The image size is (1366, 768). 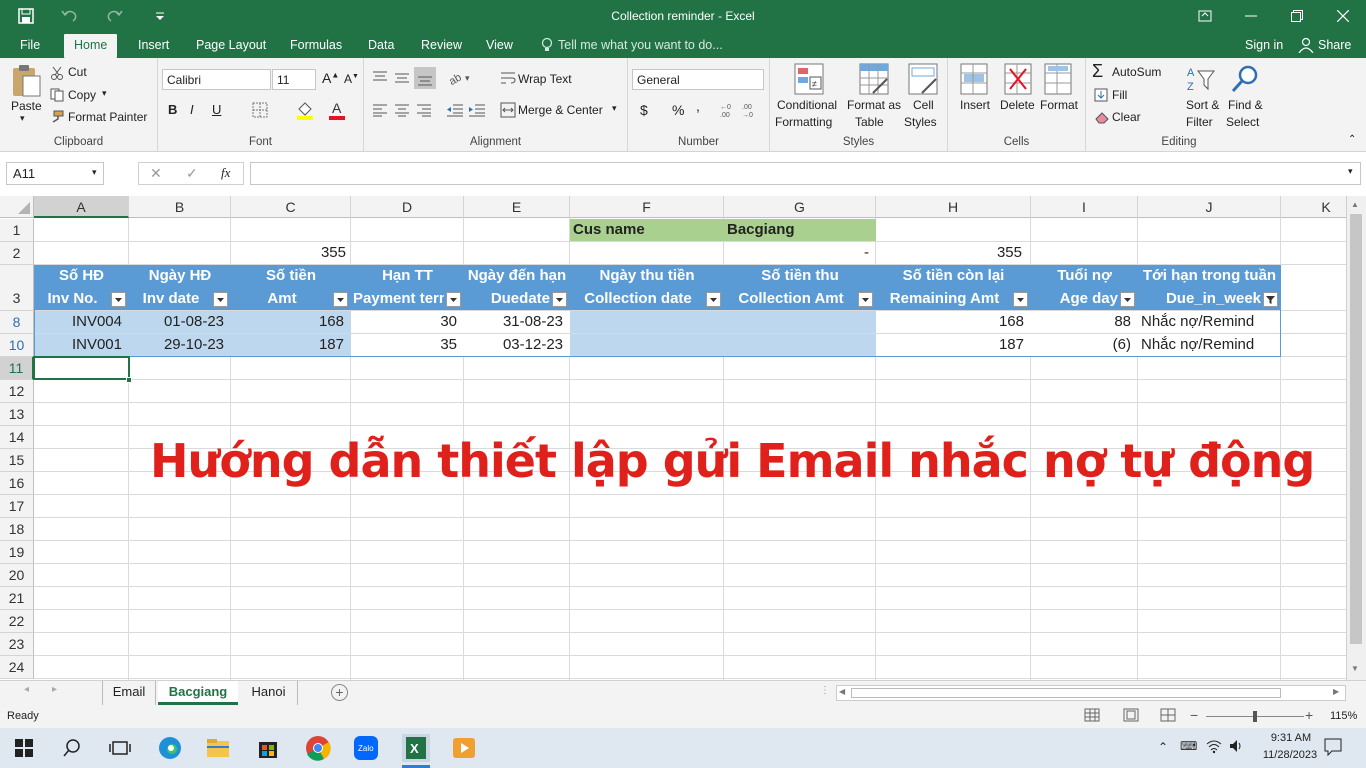 What do you see at coordinates (1209, 322) in the screenshot?
I see `table-cell: Nhắc nợ/Remind` at bounding box center [1209, 322].